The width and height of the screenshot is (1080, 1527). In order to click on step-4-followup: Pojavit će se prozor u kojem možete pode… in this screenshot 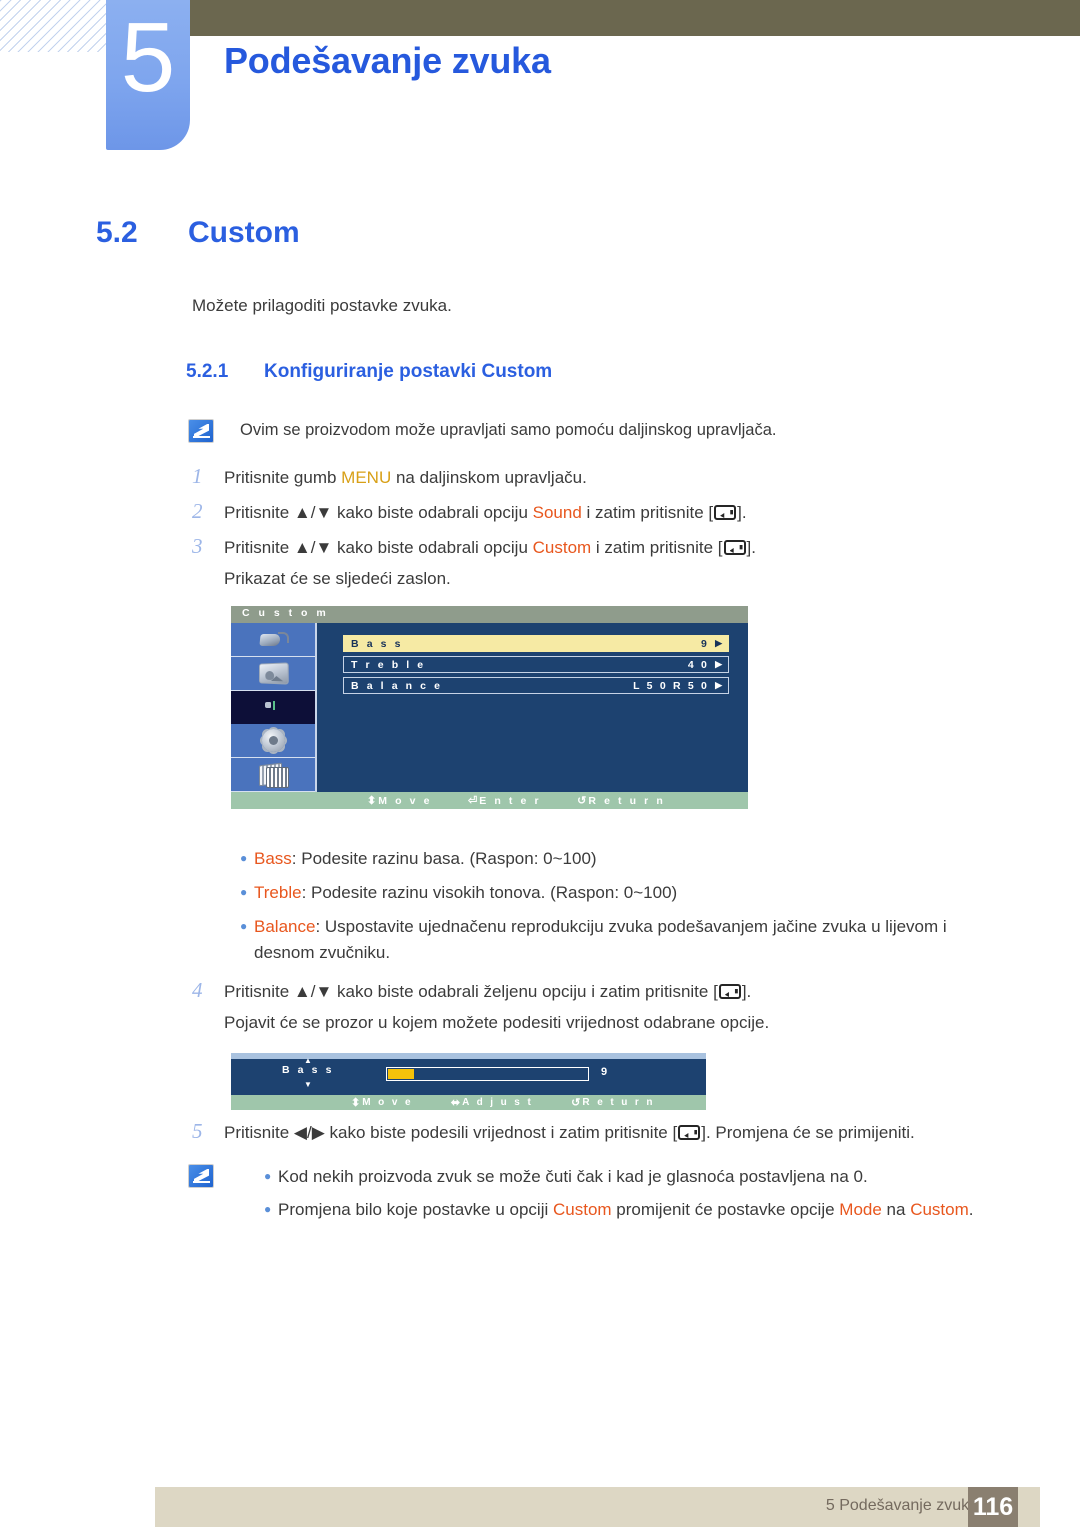, I will do `click(497, 1022)`.